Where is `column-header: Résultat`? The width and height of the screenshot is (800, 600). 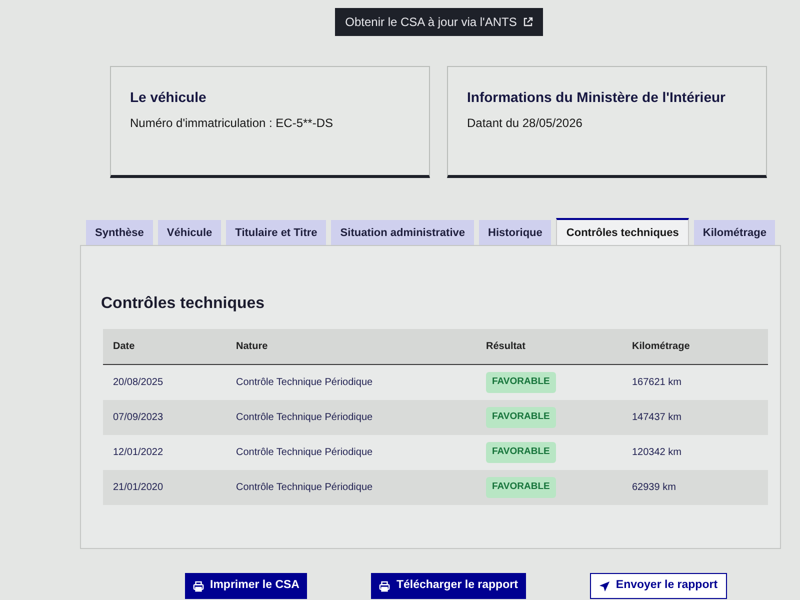
column-header: Résultat is located at coordinates (506, 346).